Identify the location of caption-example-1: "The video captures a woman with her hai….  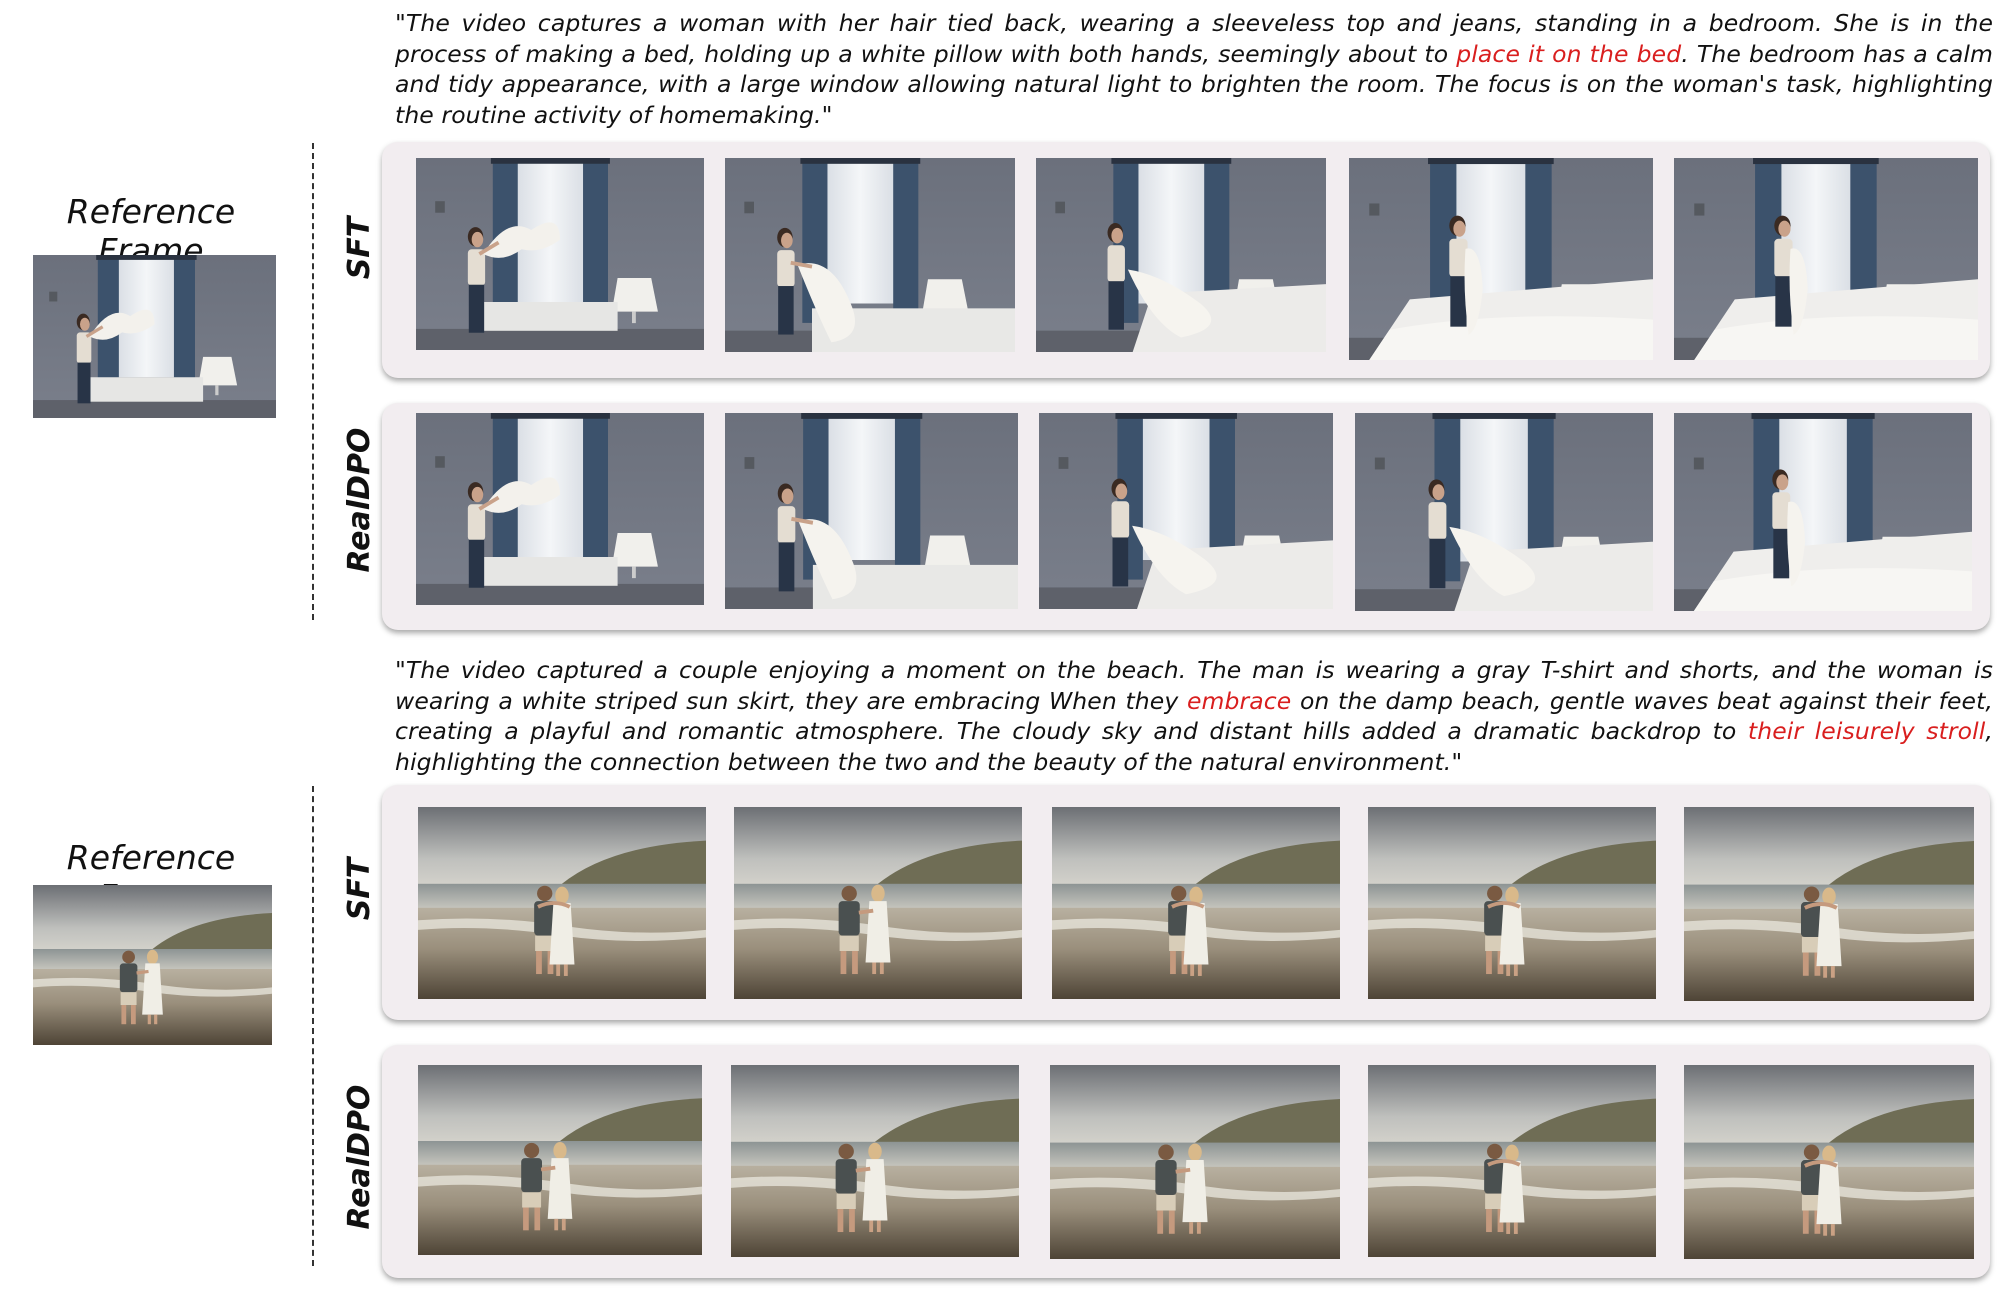
(1194, 69).